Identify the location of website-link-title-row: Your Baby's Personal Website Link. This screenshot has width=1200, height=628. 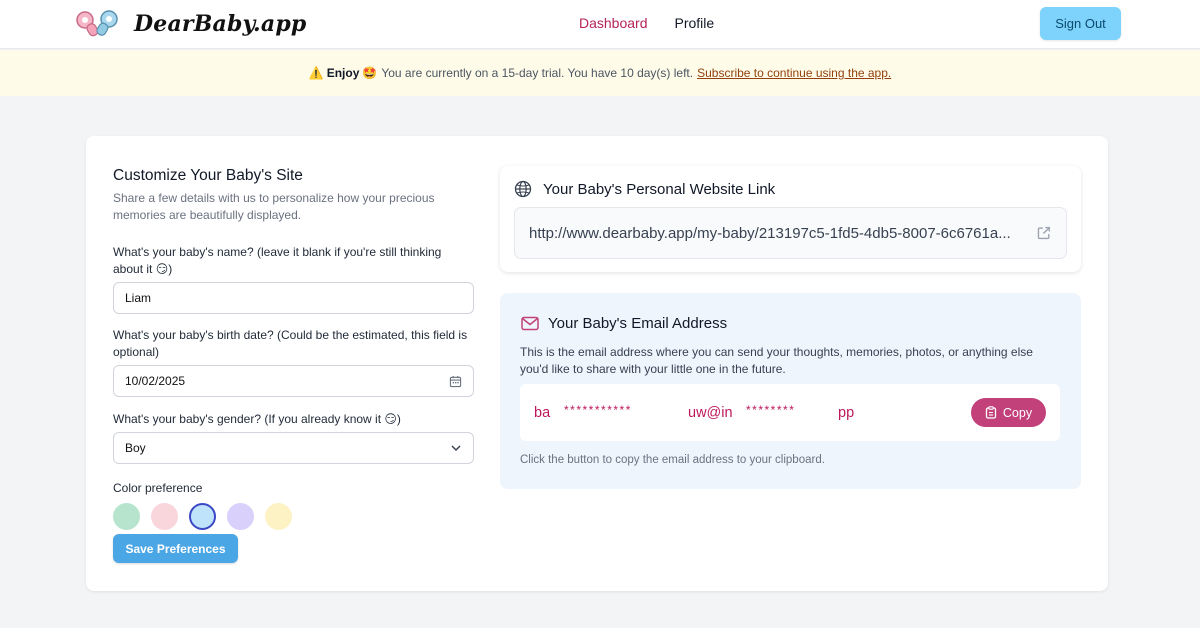
(644, 189).